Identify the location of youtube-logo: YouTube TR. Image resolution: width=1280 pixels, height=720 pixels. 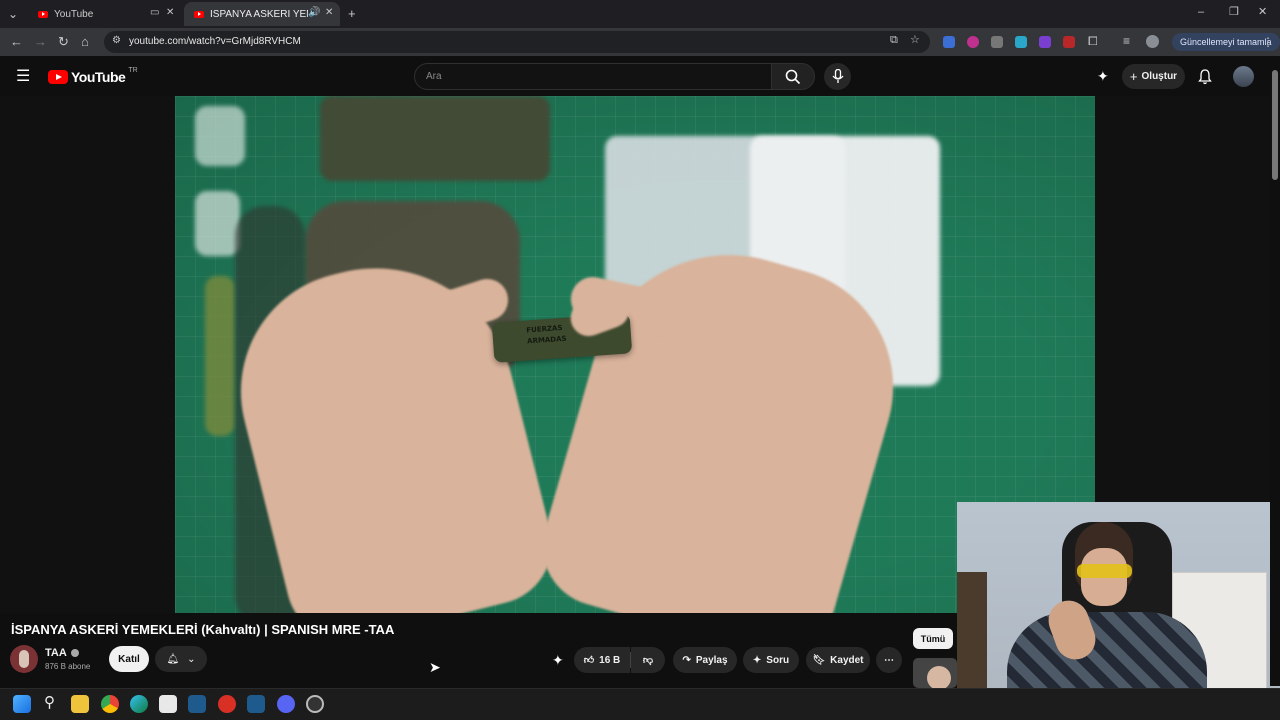
(93, 75).